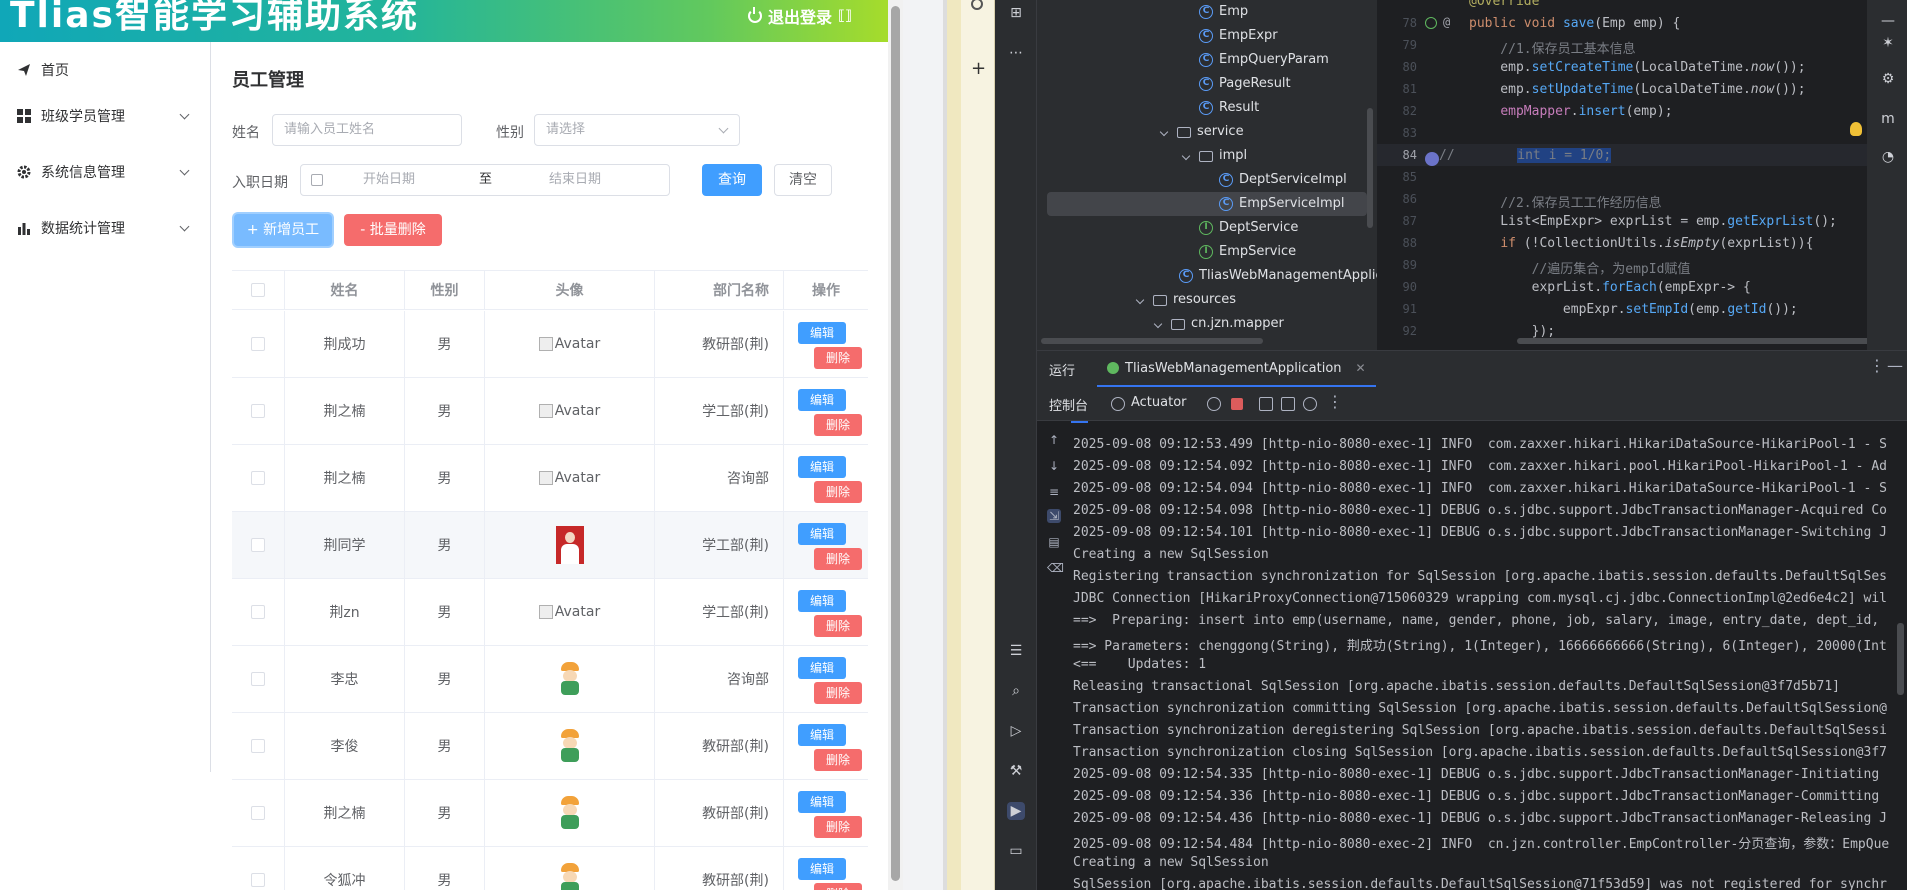 This screenshot has width=1907, height=890. I want to click on minimize-icon: —, so click(1895, 365).